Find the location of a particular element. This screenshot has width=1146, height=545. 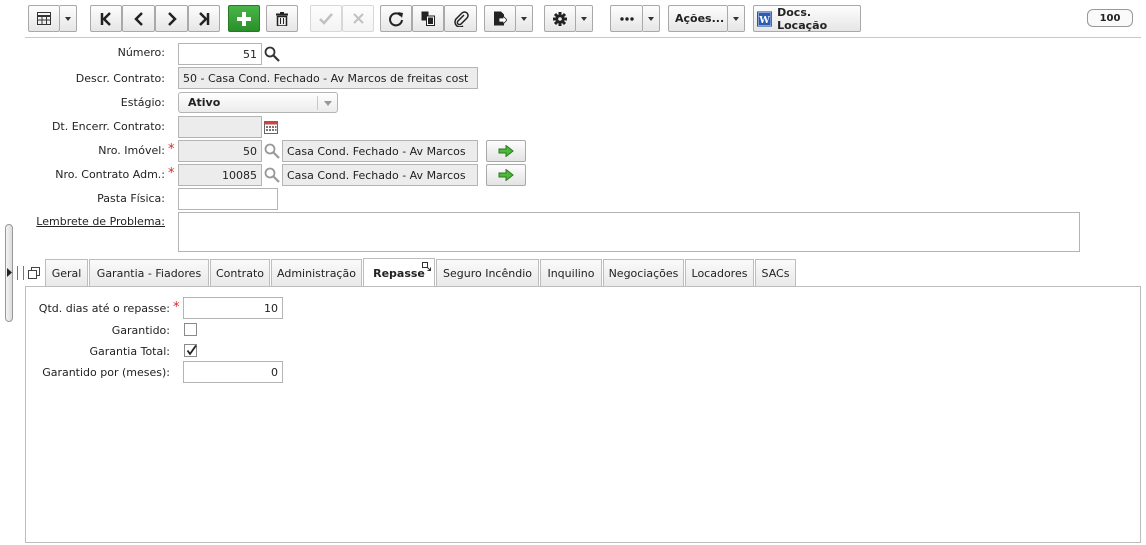

refresh-button is located at coordinates (396, 18).